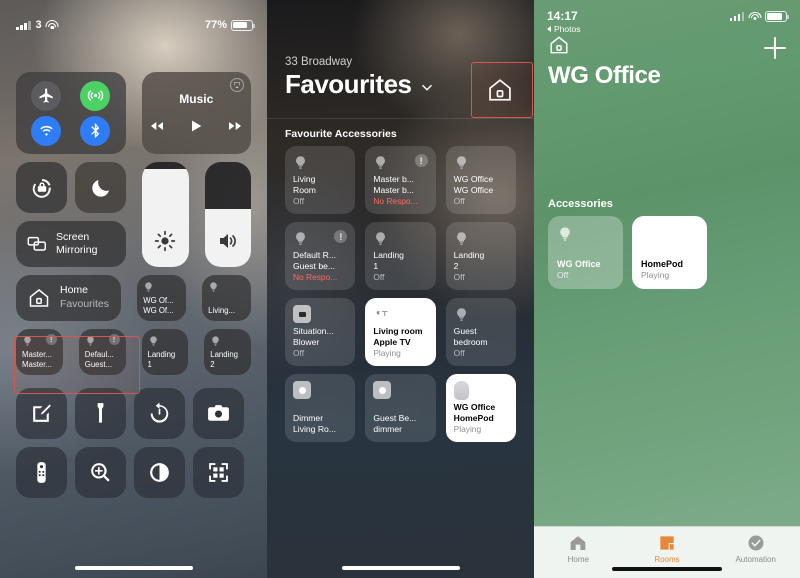  I want to click on camera-icon, so click(218, 413).